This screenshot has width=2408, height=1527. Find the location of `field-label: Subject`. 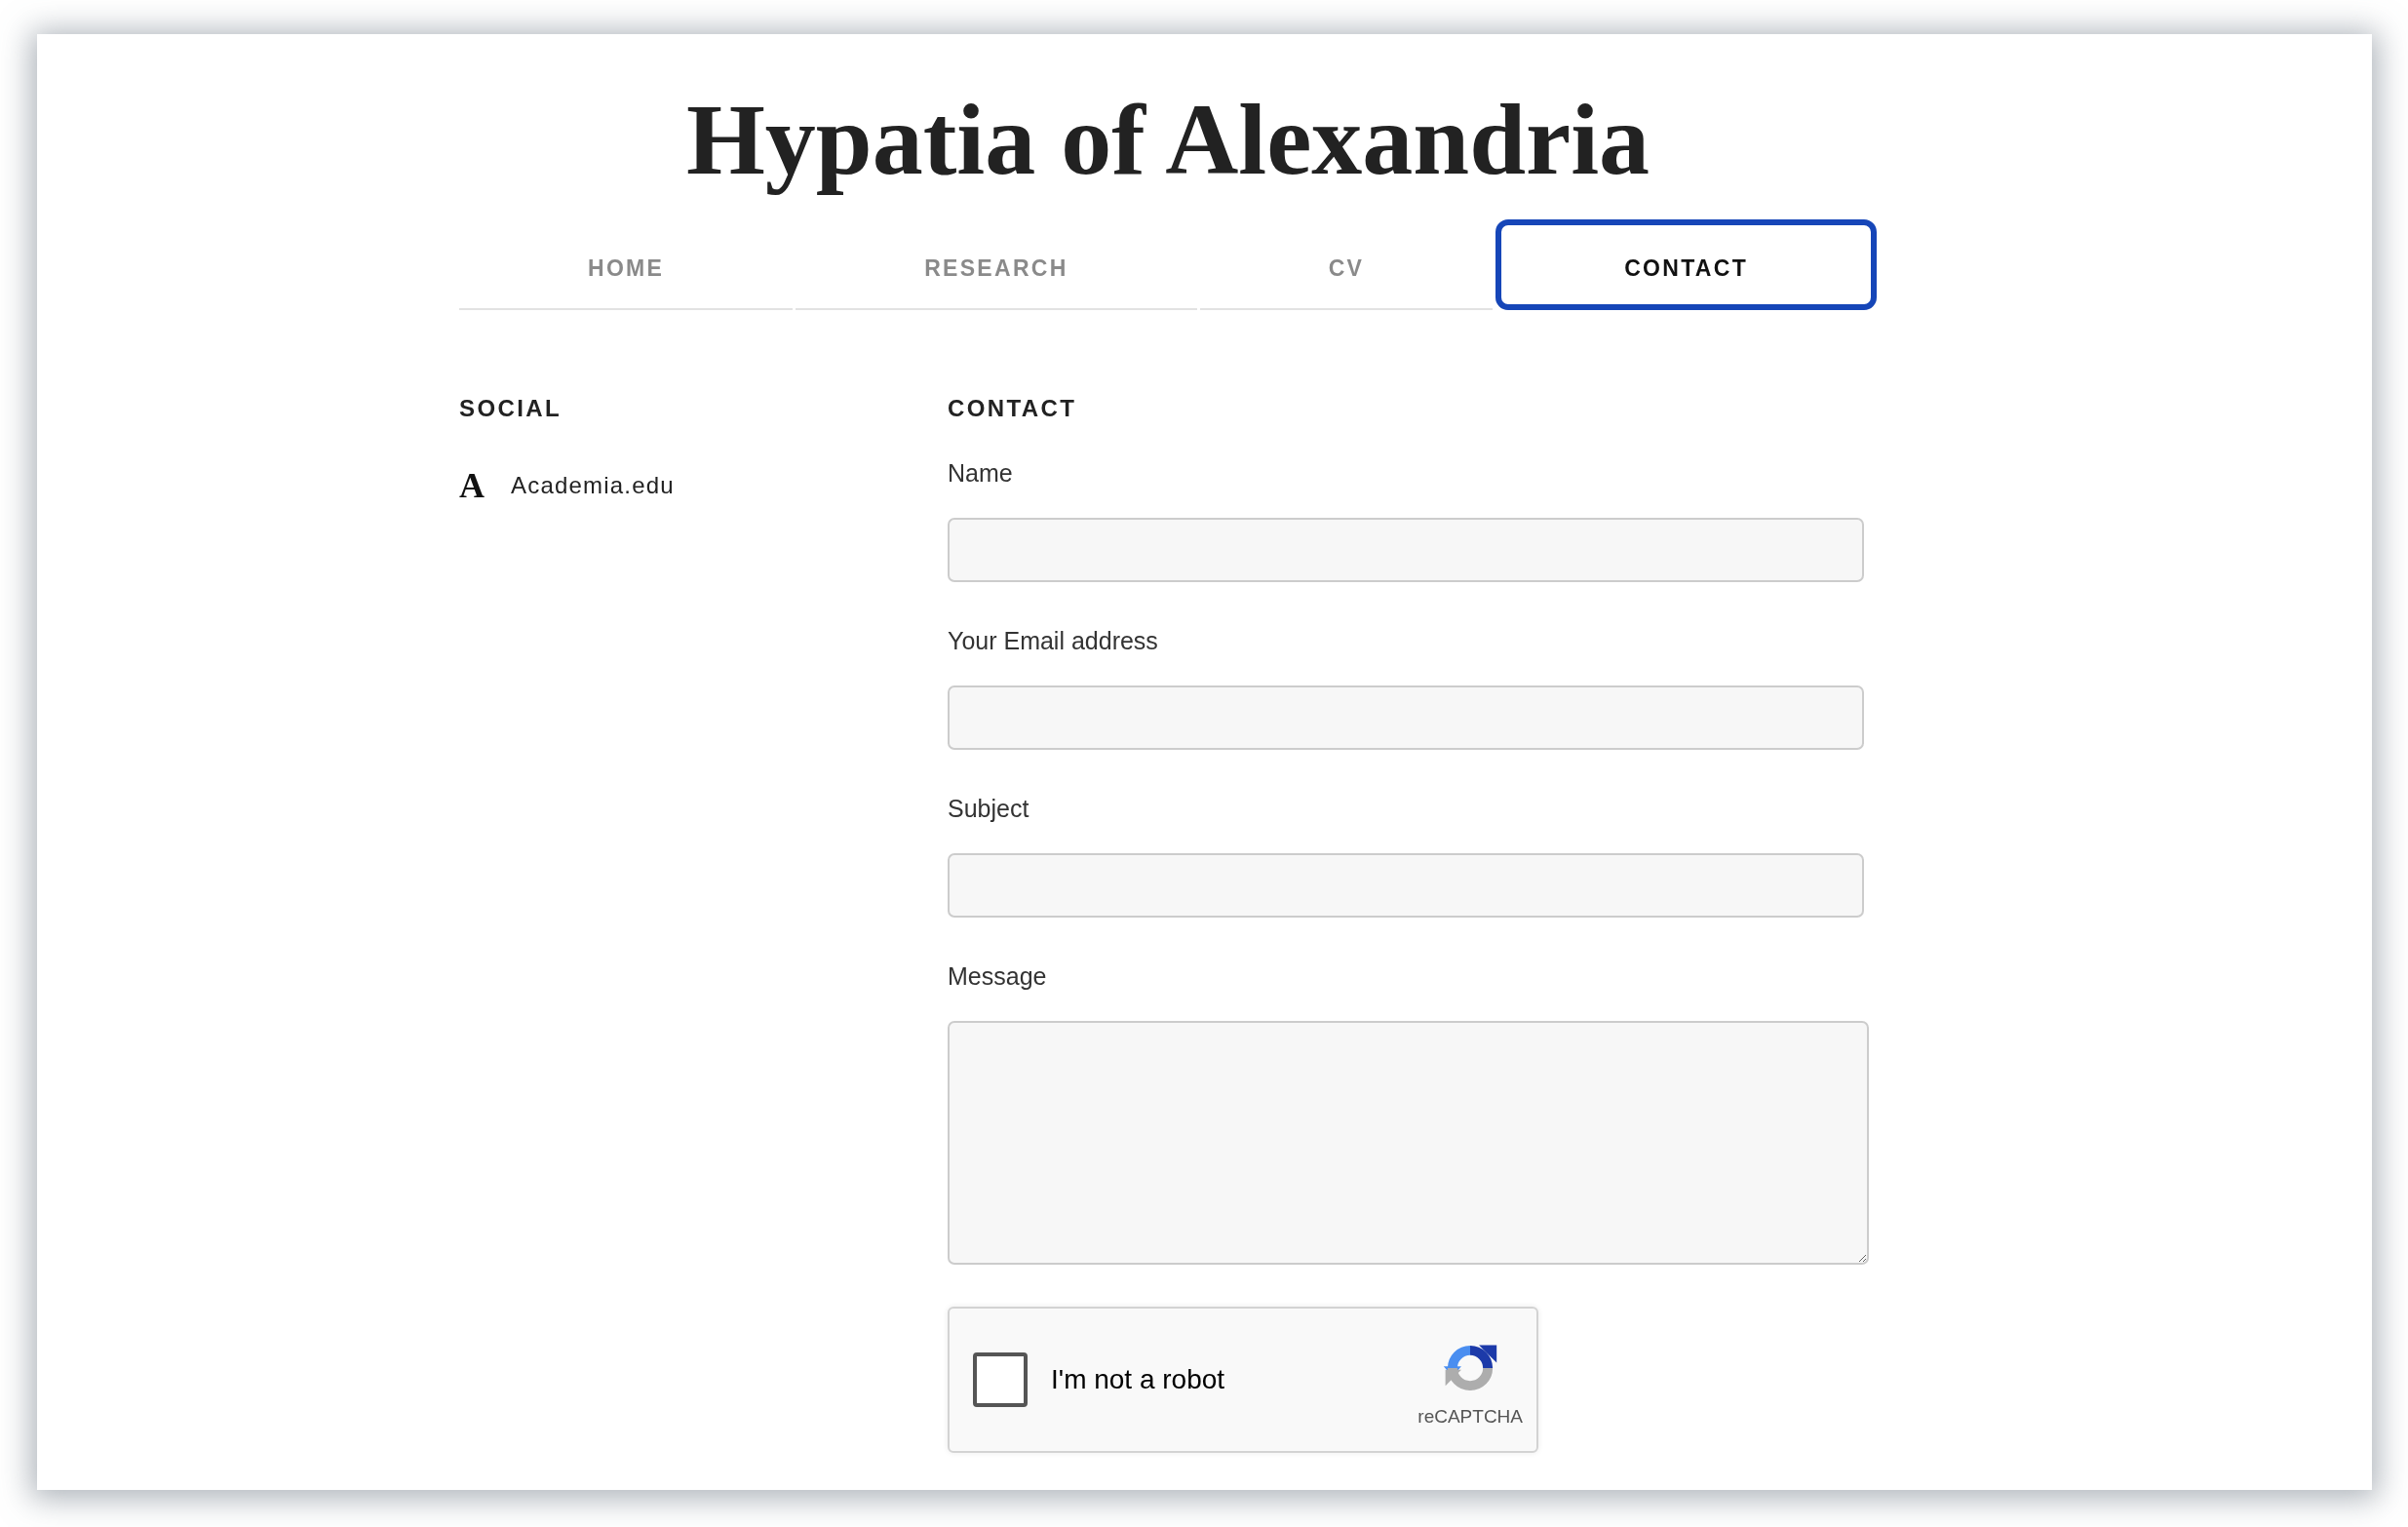

field-label: Subject is located at coordinates (988, 808).